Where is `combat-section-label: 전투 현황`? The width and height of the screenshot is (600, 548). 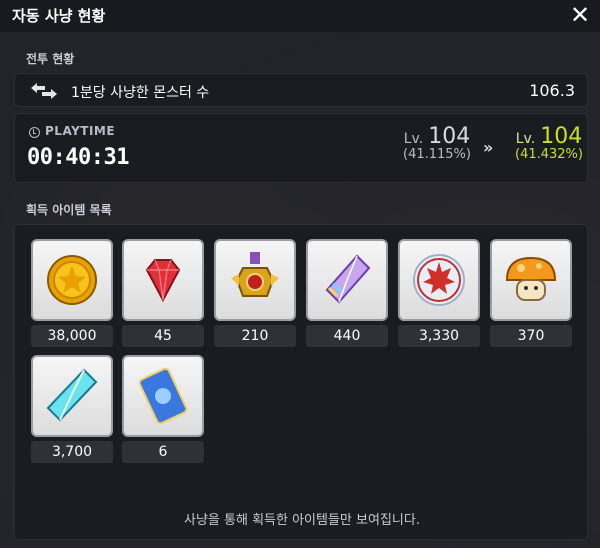 combat-section-label: 전투 현황 is located at coordinates (50, 59).